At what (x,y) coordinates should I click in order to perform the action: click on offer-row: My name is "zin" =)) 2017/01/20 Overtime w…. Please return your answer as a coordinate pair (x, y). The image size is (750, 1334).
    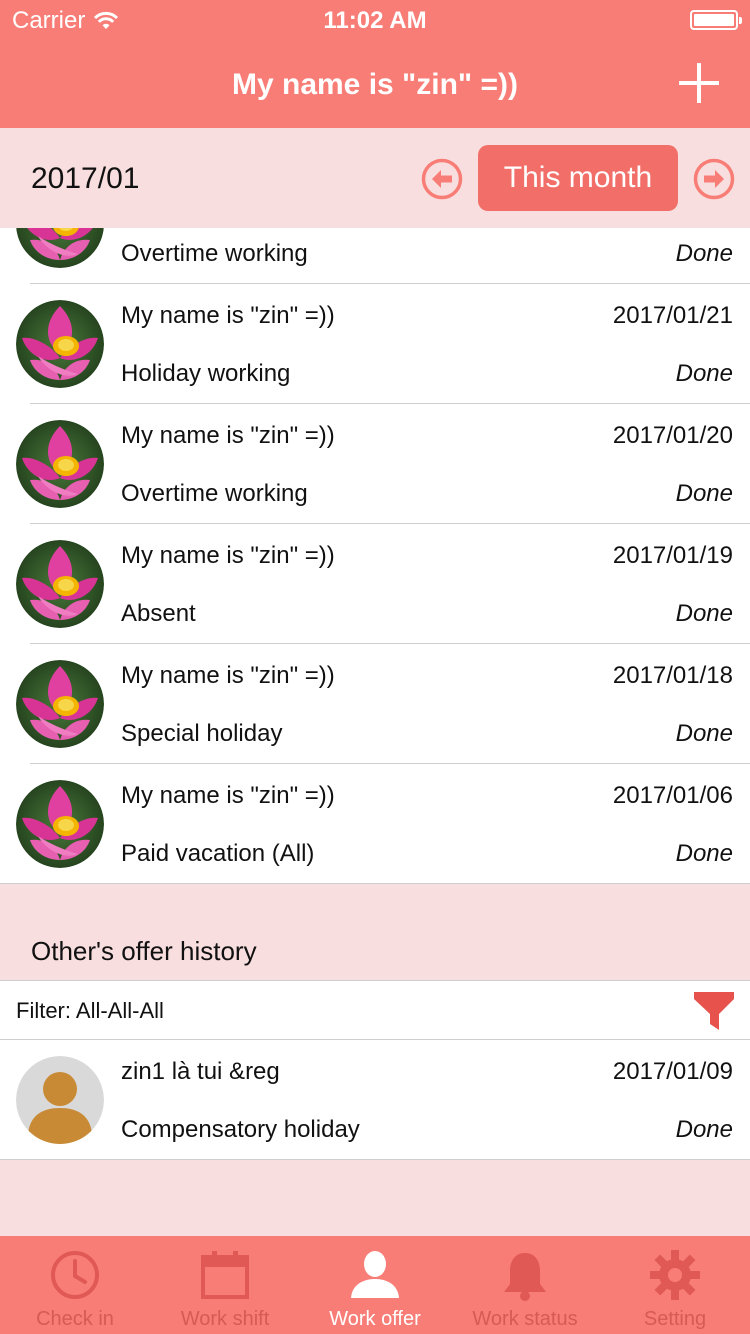
    Looking at the image, I should click on (375, 464).